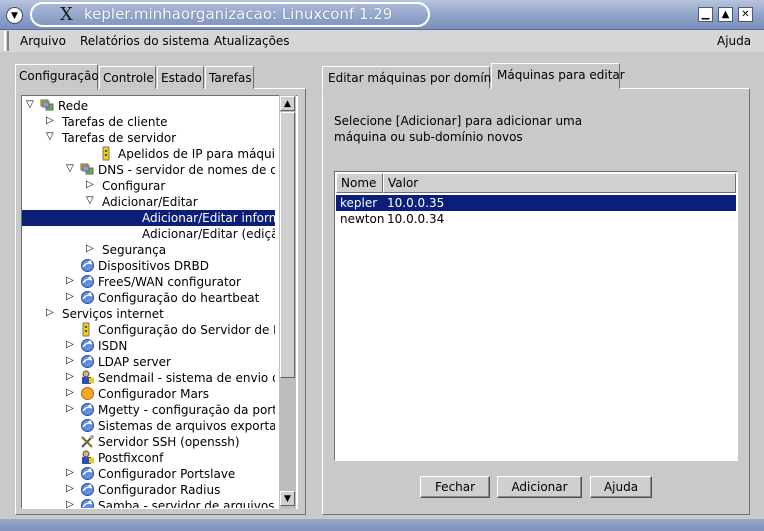 The height and width of the screenshot is (531, 764). What do you see at coordinates (287, 498) in the screenshot?
I see `scroll-down-icon: ▼` at bounding box center [287, 498].